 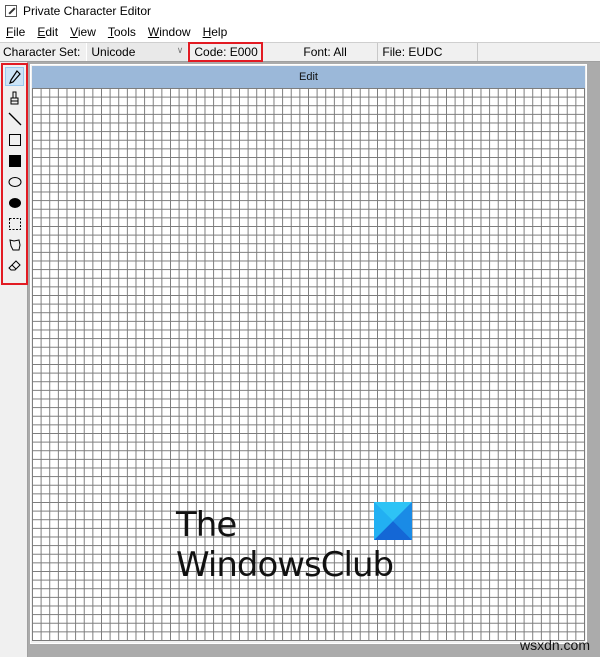 I want to click on character-set-dropdown: Unicode ∨, so click(x=137, y=52).